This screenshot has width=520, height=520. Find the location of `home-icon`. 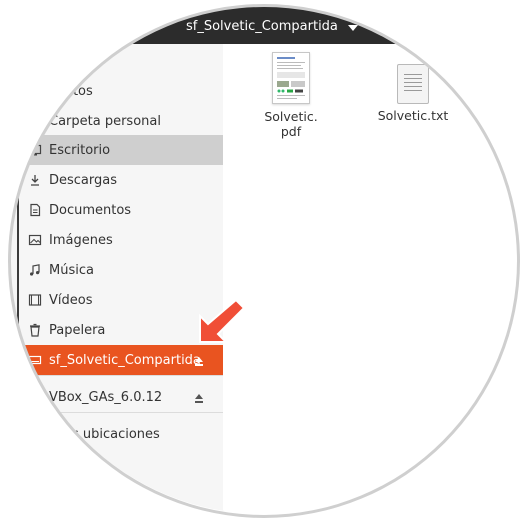

home-icon is located at coordinates (35, 121).